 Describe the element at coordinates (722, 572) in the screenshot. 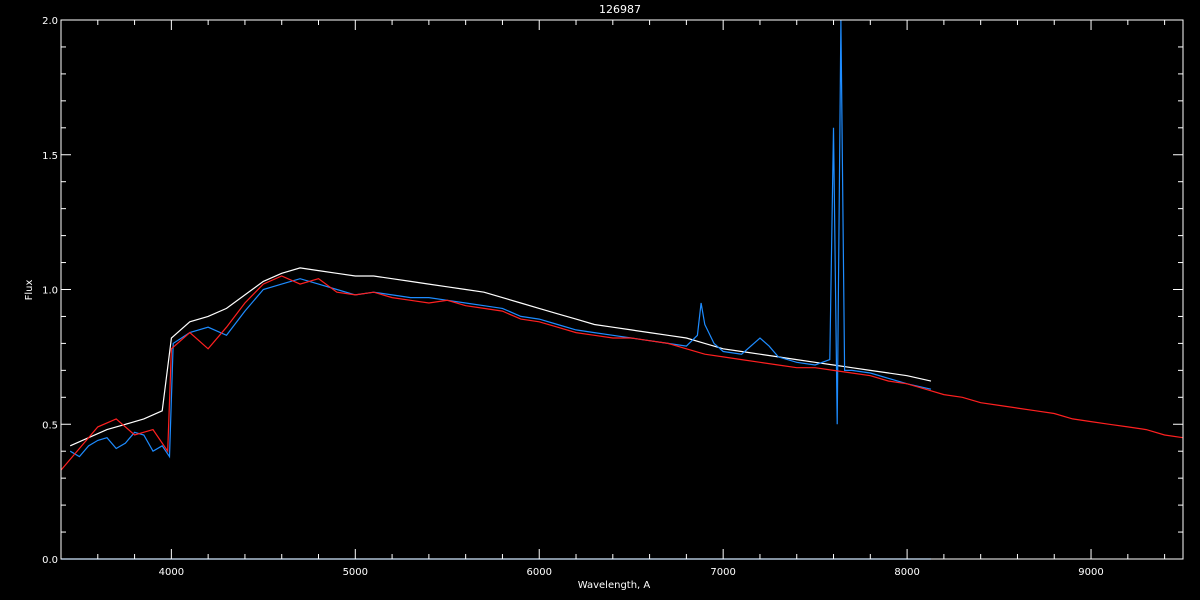

I see `x-tick-label: 7000` at that location.